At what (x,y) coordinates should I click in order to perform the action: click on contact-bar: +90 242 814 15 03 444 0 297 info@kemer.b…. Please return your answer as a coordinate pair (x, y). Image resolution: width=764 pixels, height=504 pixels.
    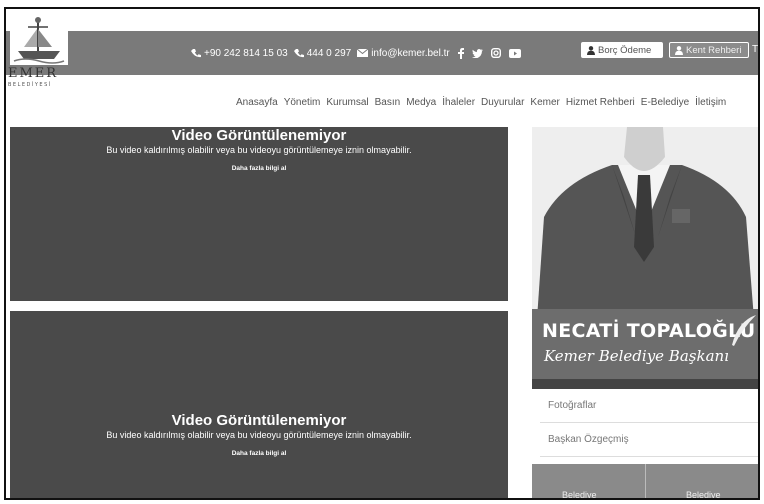
    Looking at the image, I should click on (359, 53).